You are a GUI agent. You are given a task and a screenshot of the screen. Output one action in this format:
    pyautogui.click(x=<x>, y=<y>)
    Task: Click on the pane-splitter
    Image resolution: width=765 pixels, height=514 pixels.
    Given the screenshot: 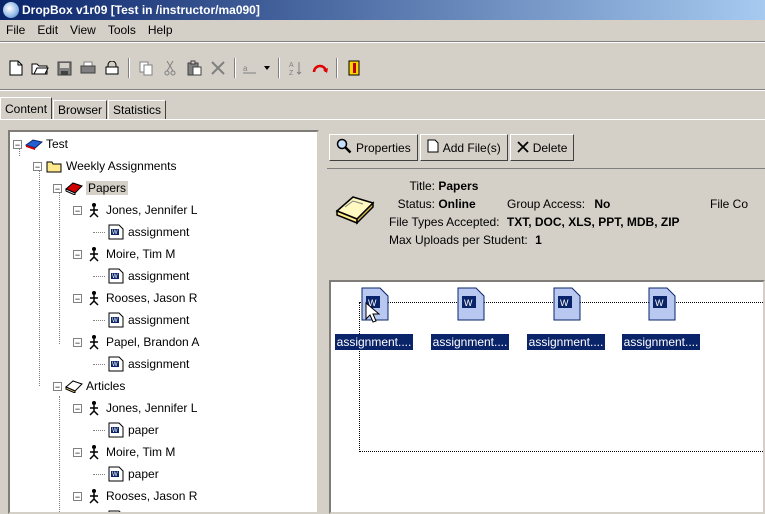 What is the action you would take?
    pyautogui.click(x=323, y=322)
    